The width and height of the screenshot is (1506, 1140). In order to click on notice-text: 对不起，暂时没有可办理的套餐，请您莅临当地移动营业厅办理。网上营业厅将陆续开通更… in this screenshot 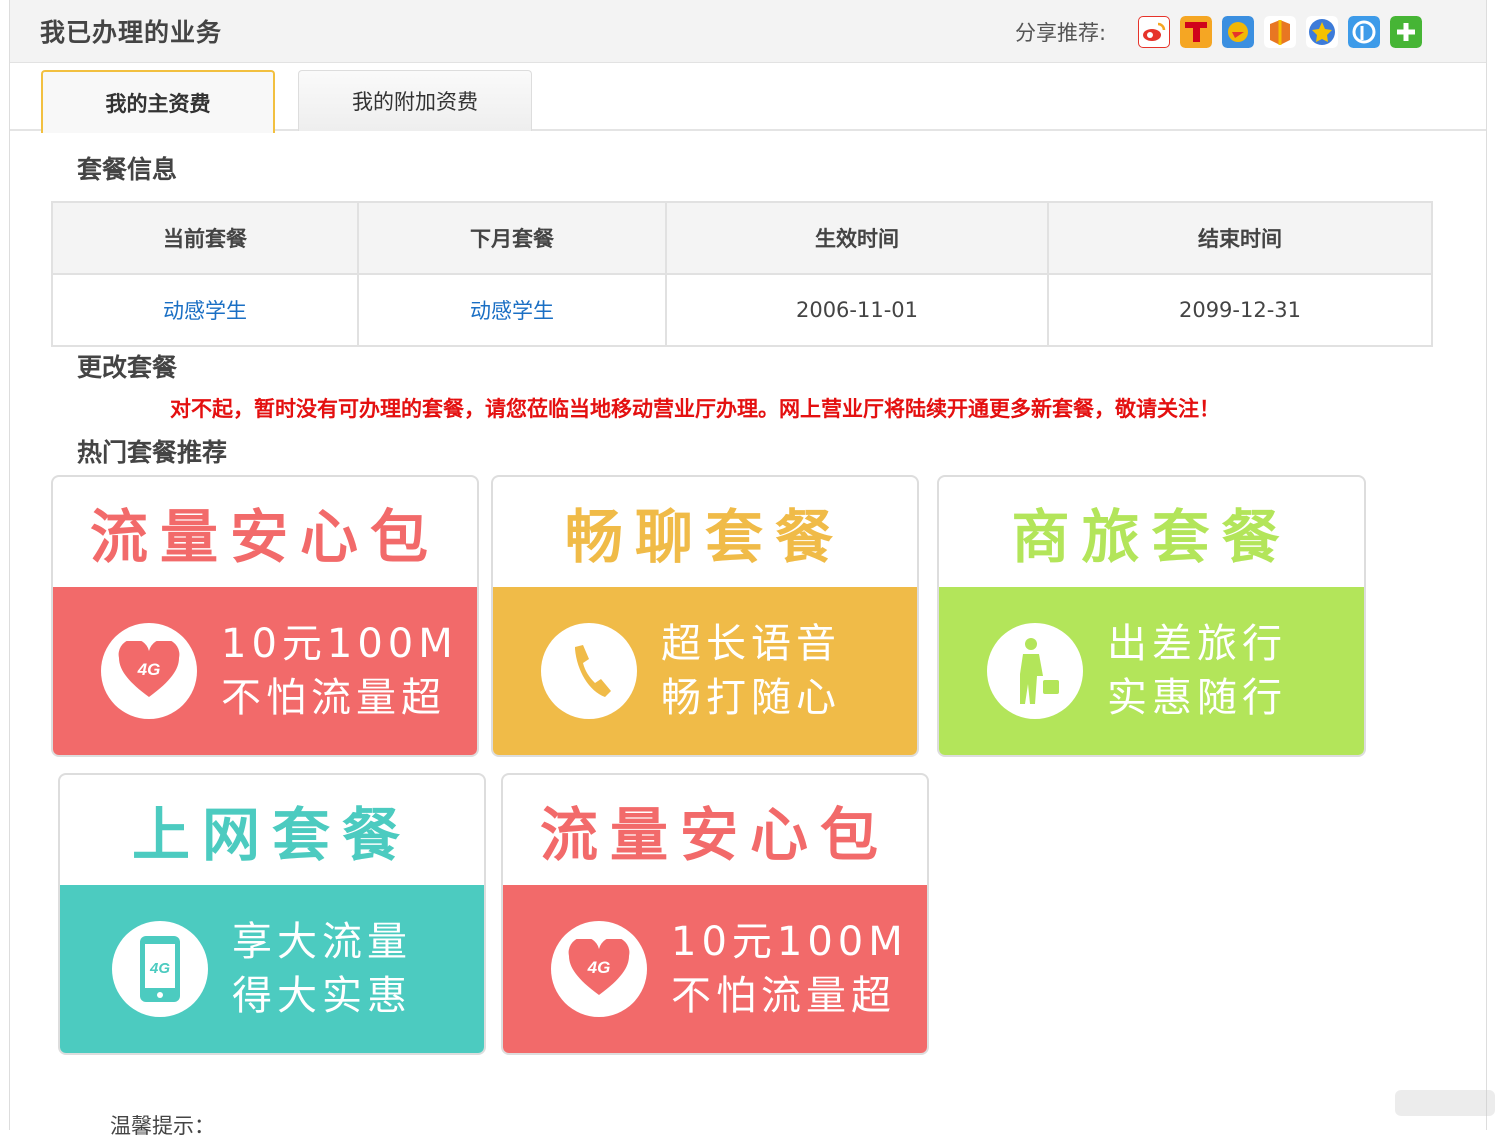, I will do `click(695, 409)`.